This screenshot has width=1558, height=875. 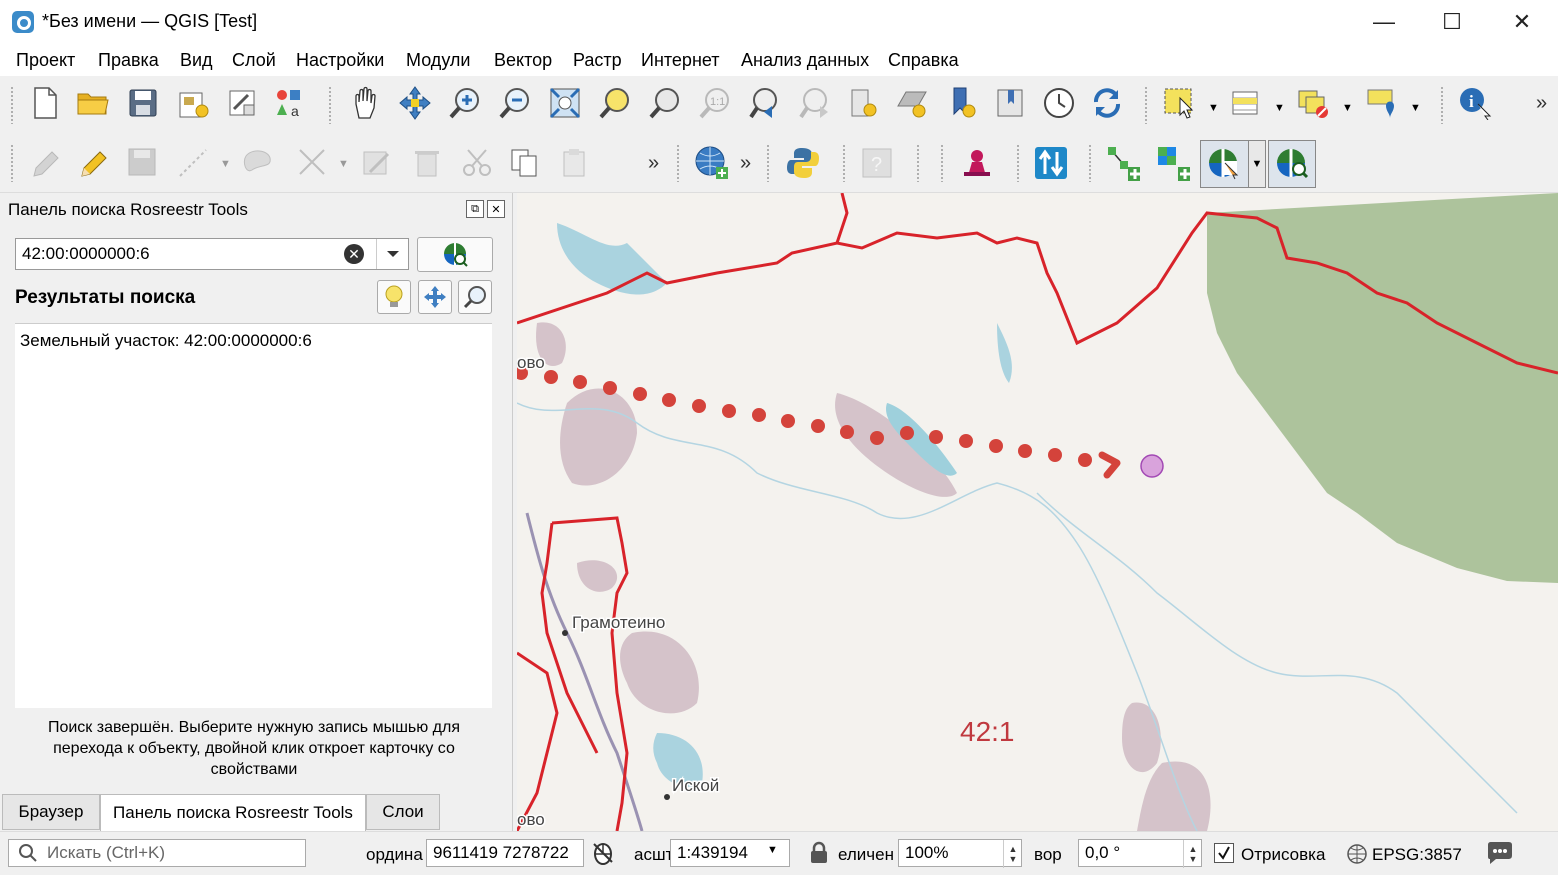 What do you see at coordinates (254, 60) in the screenshot?
I see `menu-layer: Слой` at bounding box center [254, 60].